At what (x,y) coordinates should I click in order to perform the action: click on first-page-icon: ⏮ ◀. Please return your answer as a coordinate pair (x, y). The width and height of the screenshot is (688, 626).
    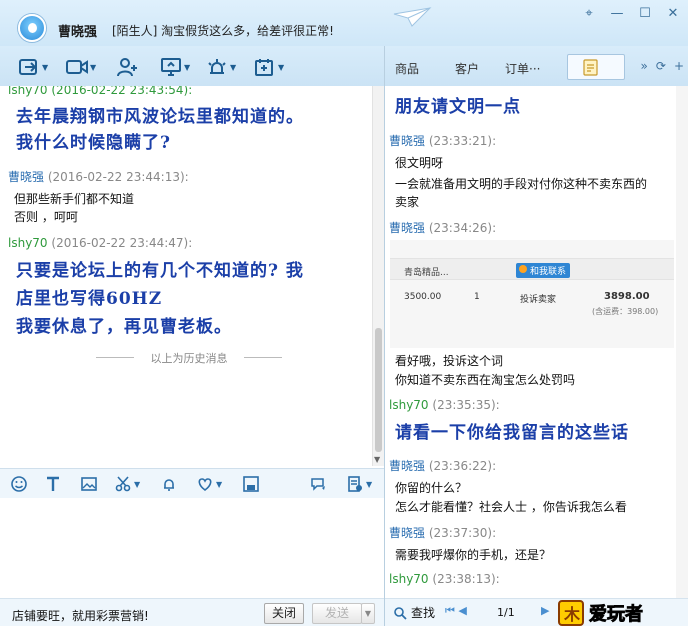
    Looking at the image, I should click on (456, 611).